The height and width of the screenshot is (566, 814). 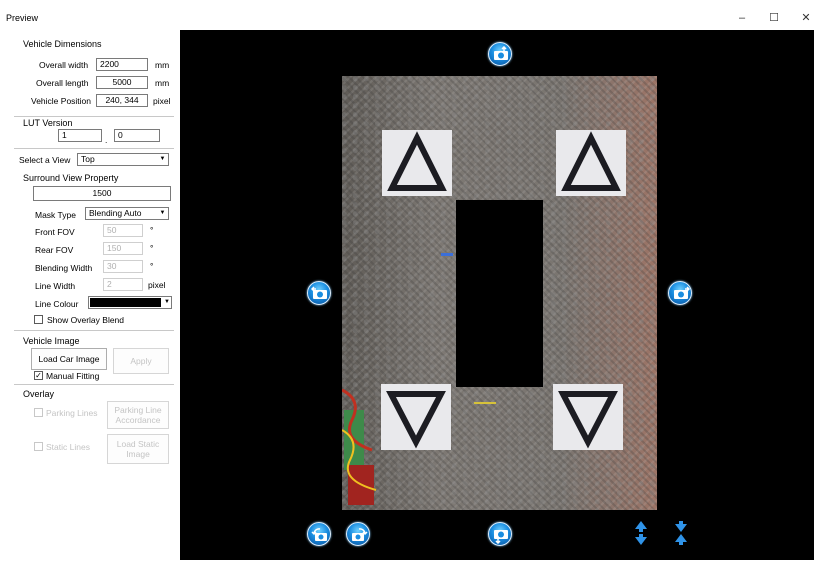 What do you see at coordinates (499, 293) in the screenshot?
I see `vehicle-mask` at bounding box center [499, 293].